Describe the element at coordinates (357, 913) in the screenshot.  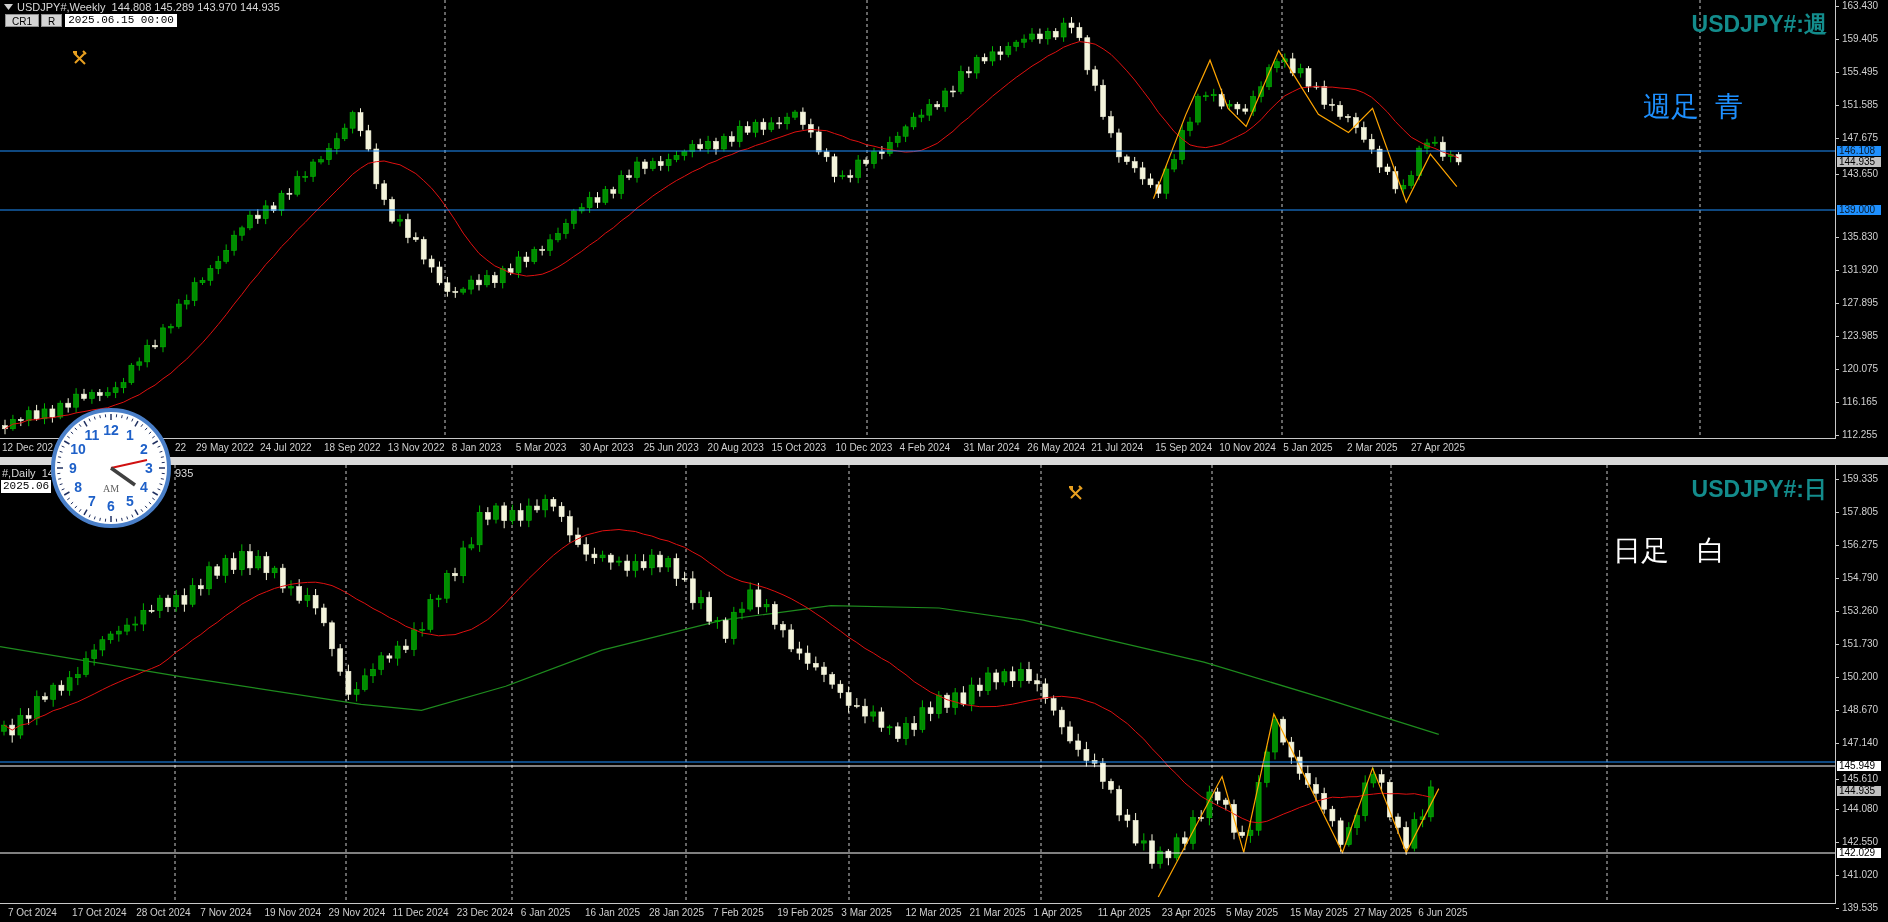
I see `date-label: 29 Nov 2024` at that location.